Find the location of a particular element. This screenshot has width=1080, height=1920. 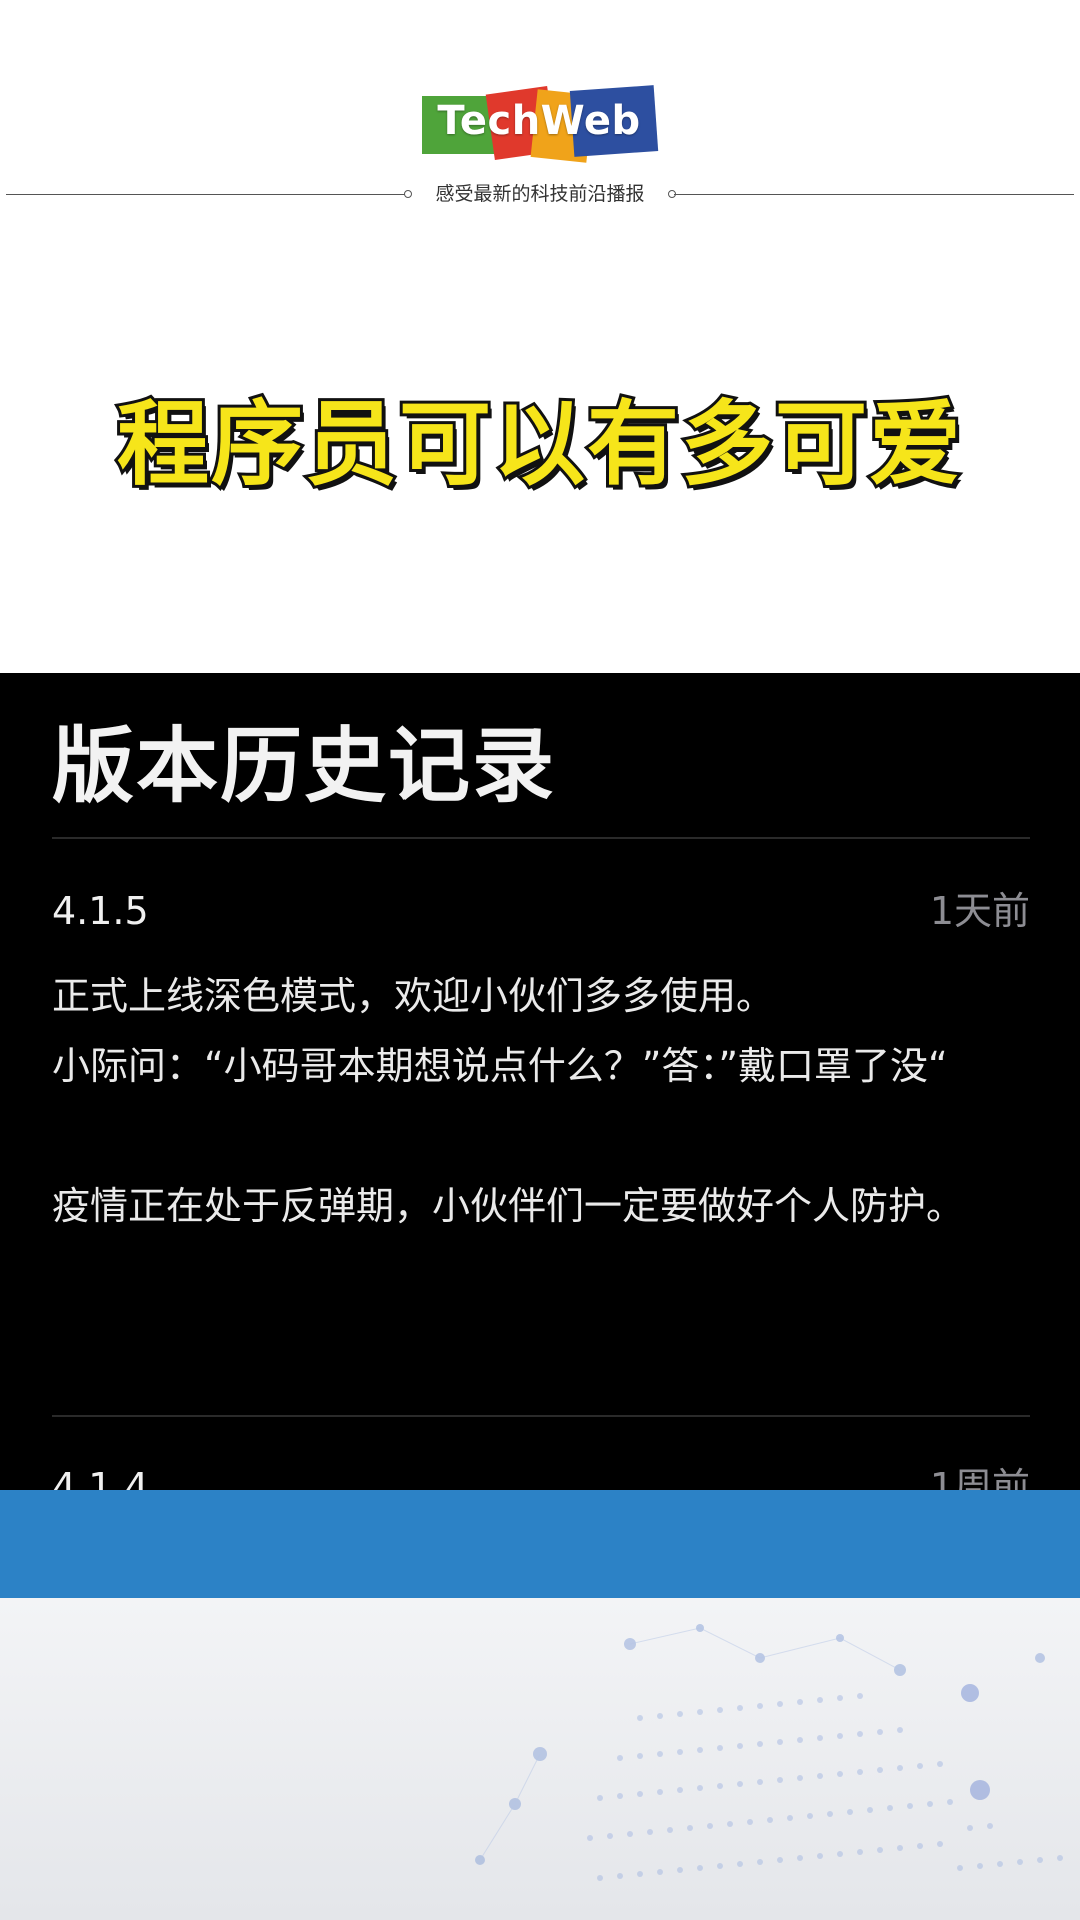

headline: 程序员可以有多可爱 is located at coordinates (539, 444).